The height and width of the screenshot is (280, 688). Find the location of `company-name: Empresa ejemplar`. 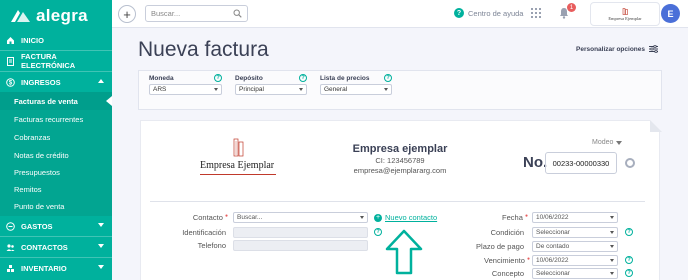

company-name: Empresa ejemplar is located at coordinates (400, 149).